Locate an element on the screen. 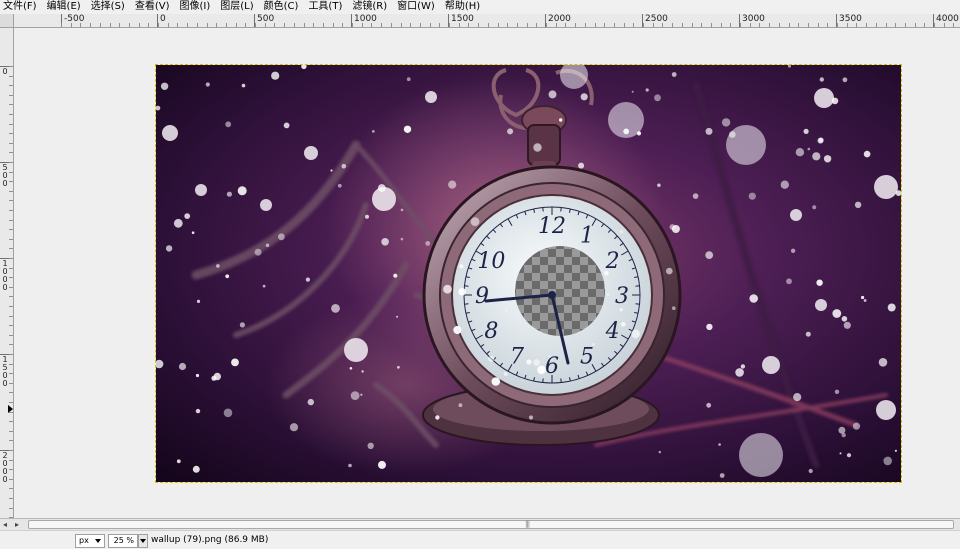  ruler-corner is located at coordinates (7, 21).